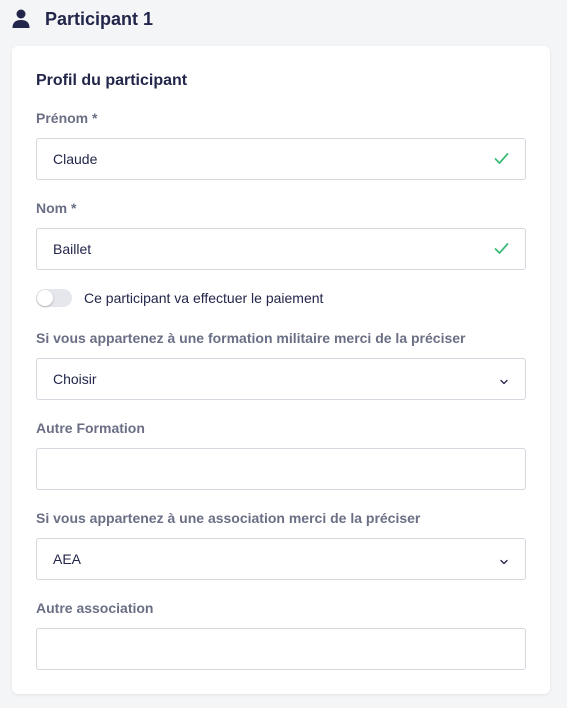 The width and height of the screenshot is (567, 708). What do you see at coordinates (75, 379) in the screenshot?
I see `military-formation-selected: Choisir` at bounding box center [75, 379].